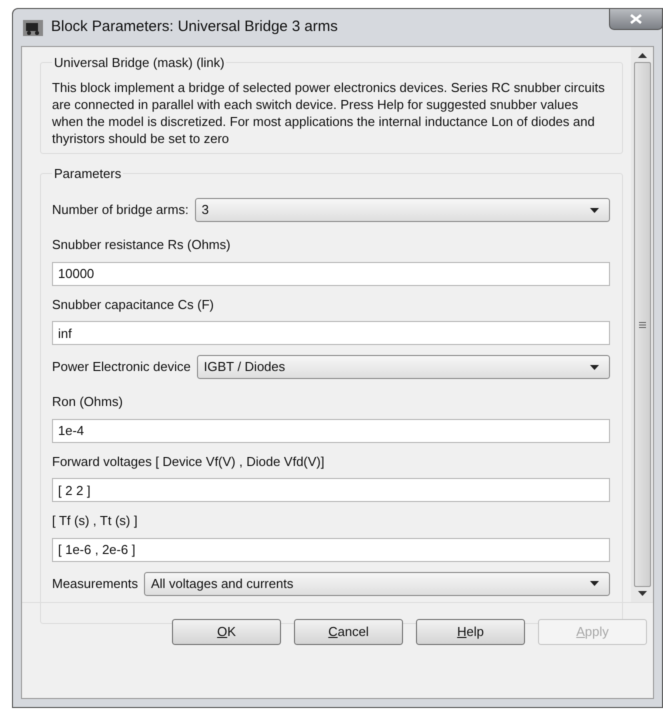  Describe the element at coordinates (331, 490) in the screenshot. I see `input-field: [ 2 2 ]` at that location.